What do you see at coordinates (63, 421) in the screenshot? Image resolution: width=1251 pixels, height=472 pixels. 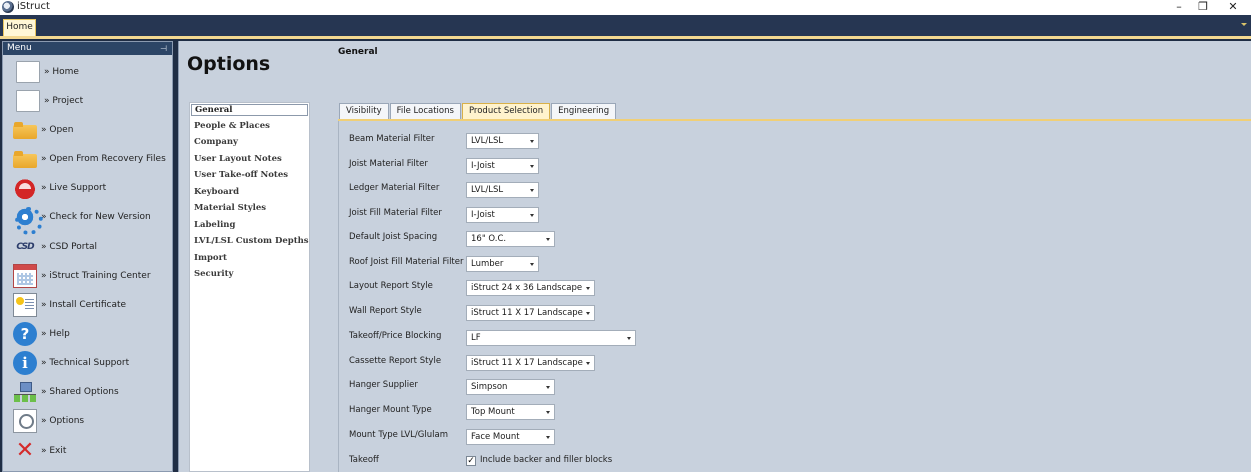 I see `menu-item-label: » Options` at bounding box center [63, 421].